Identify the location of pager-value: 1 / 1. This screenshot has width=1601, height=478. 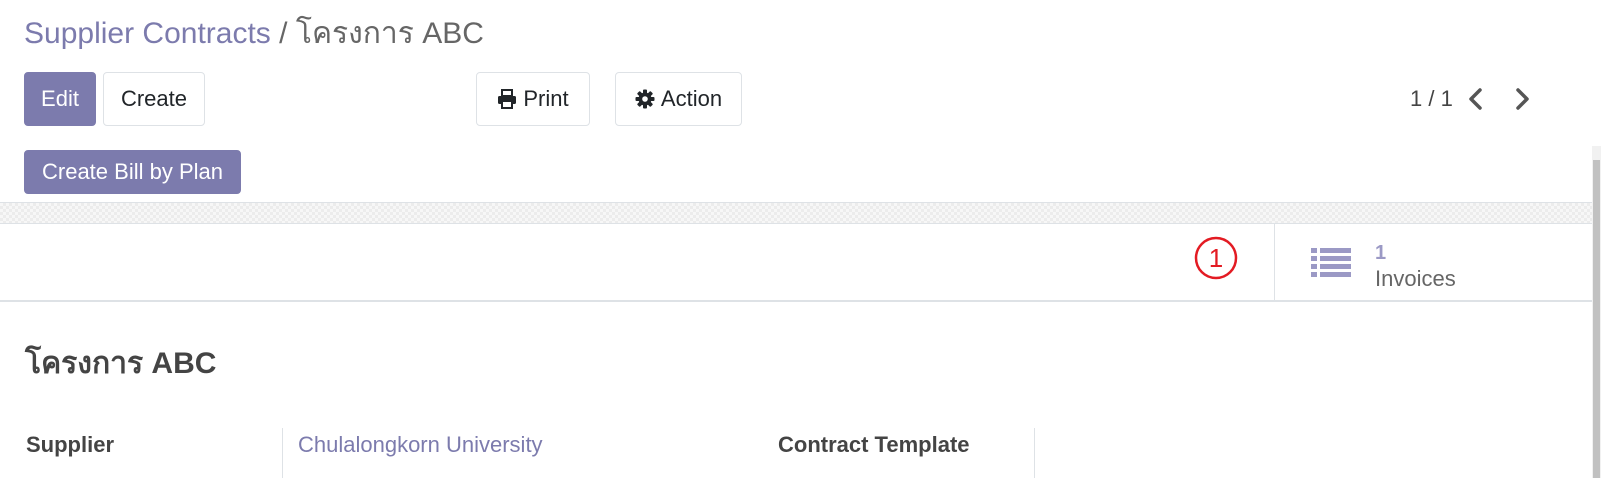
(1431, 99).